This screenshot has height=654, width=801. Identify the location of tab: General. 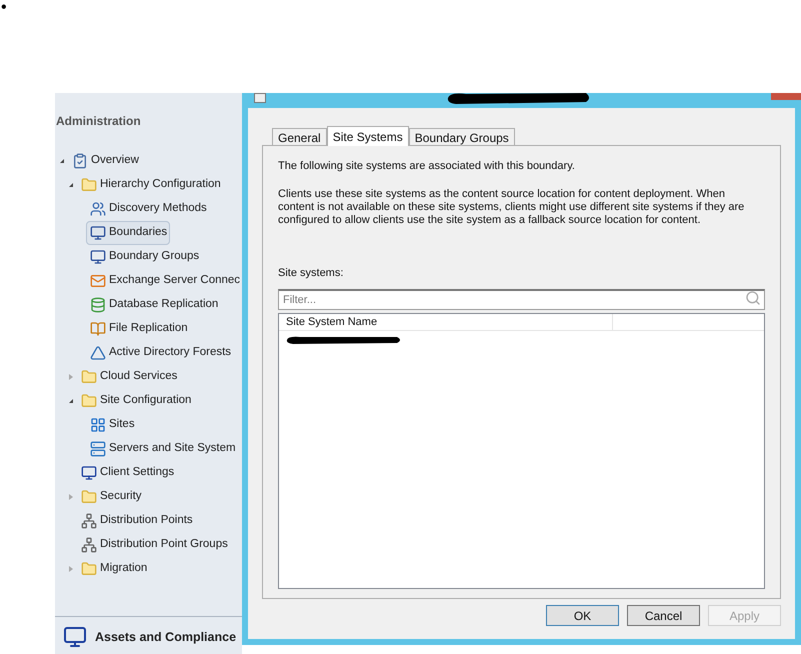
(299, 136).